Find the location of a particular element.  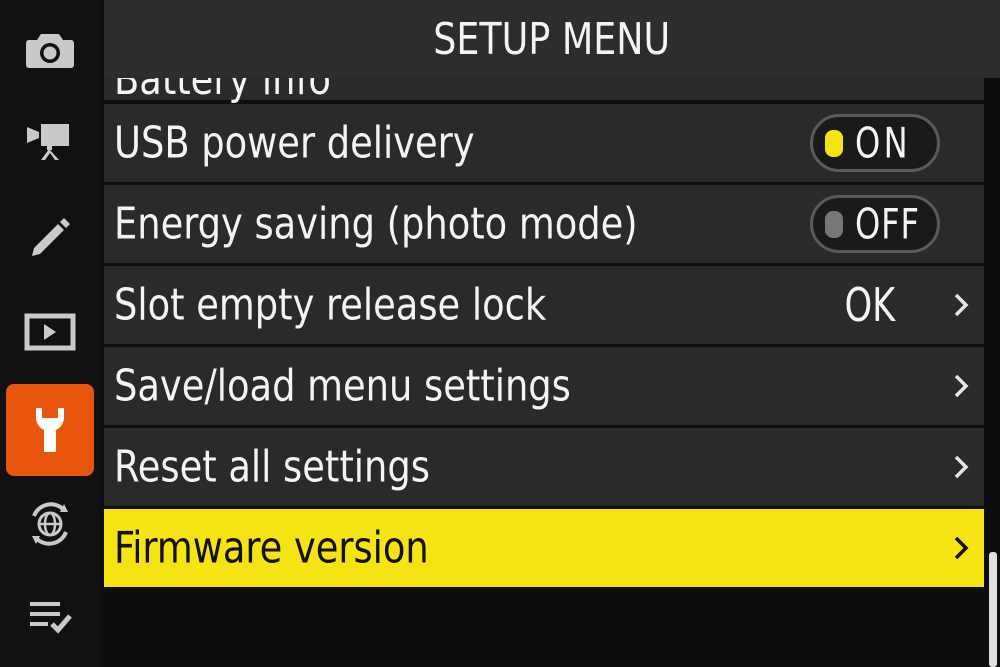

menu-item-label: Firmware version is located at coordinates (271, 548).